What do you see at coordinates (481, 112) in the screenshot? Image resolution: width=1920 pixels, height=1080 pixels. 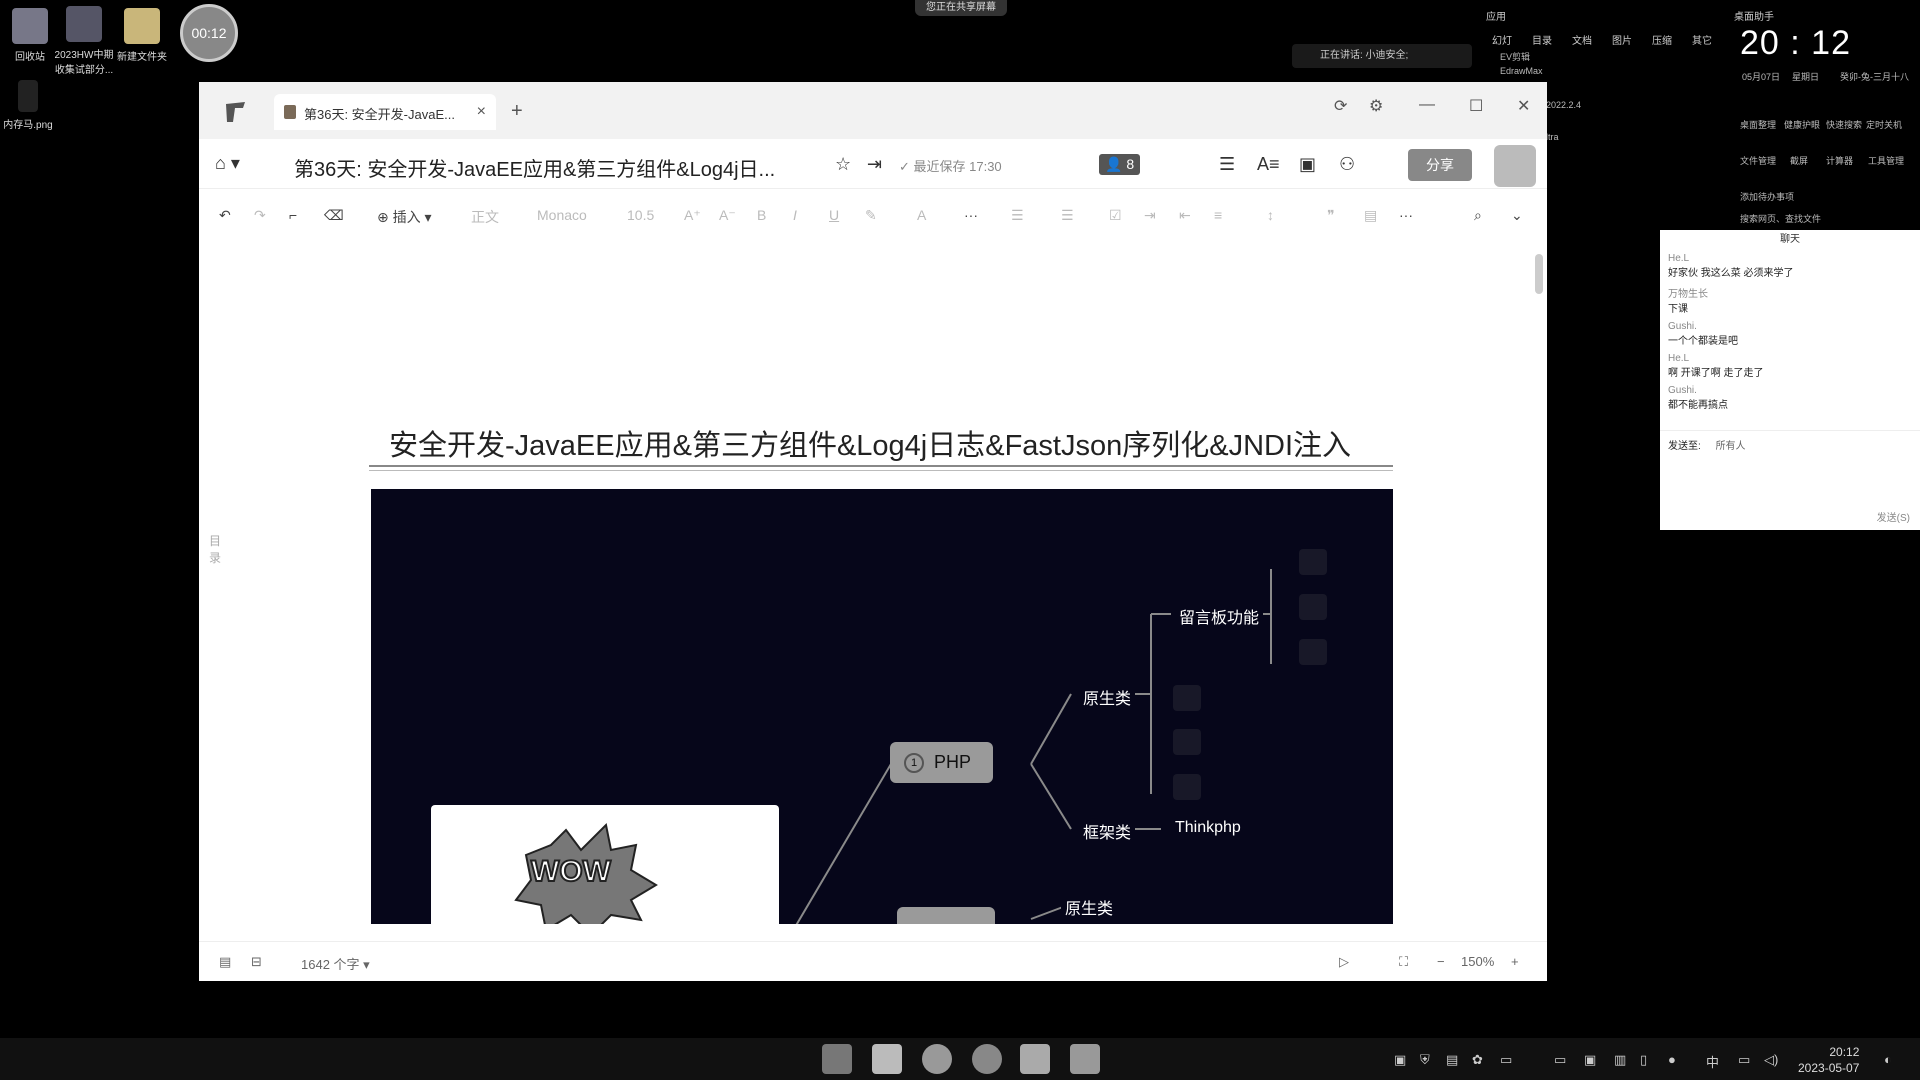 I see `close-tab-icon: ×` at bounding box center [481, 112].